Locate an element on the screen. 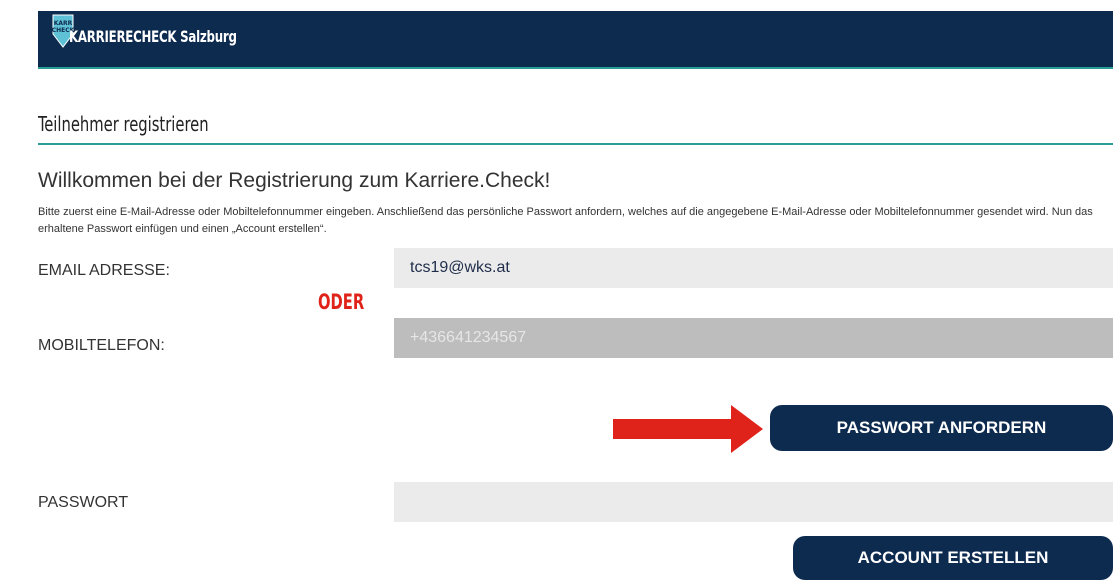  mobile-field is located at coordinates (753, 338).